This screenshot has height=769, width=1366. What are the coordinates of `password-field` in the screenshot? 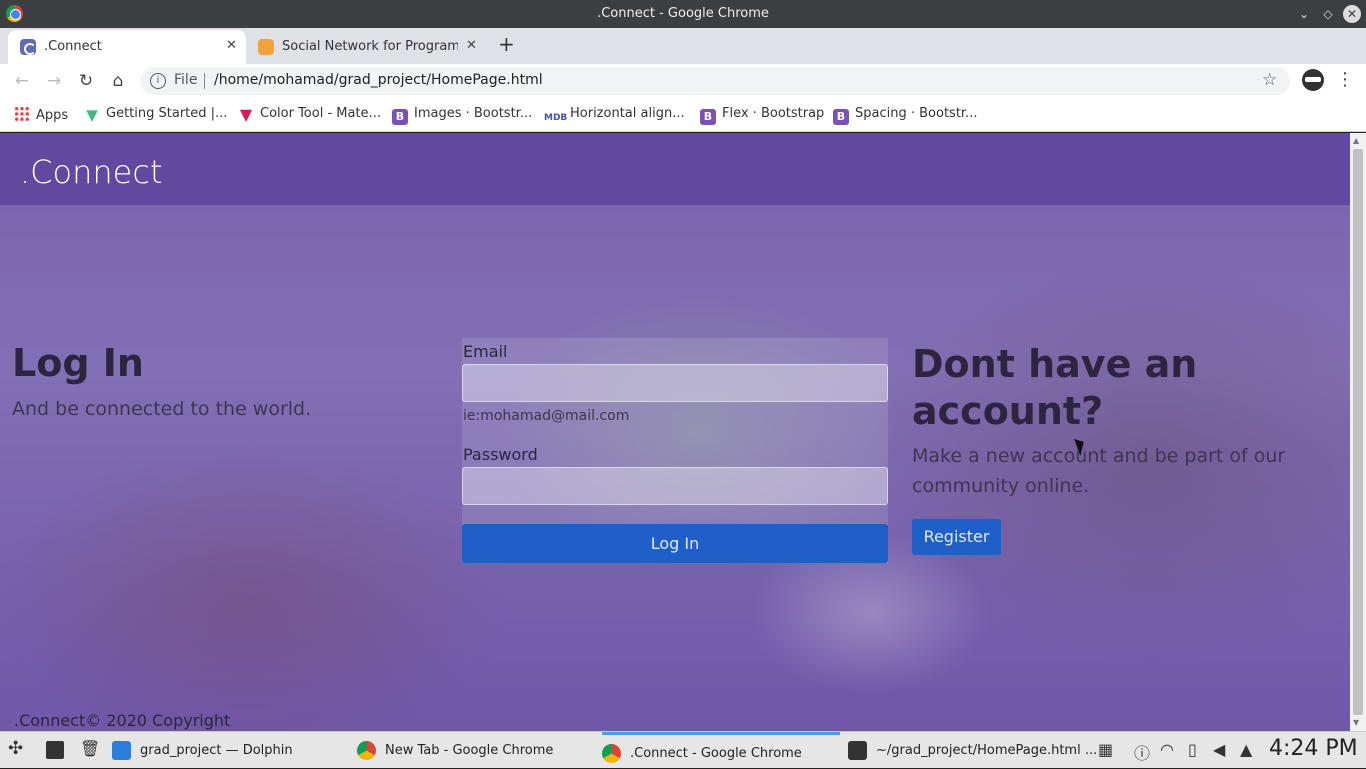 It's located at (675, 486).